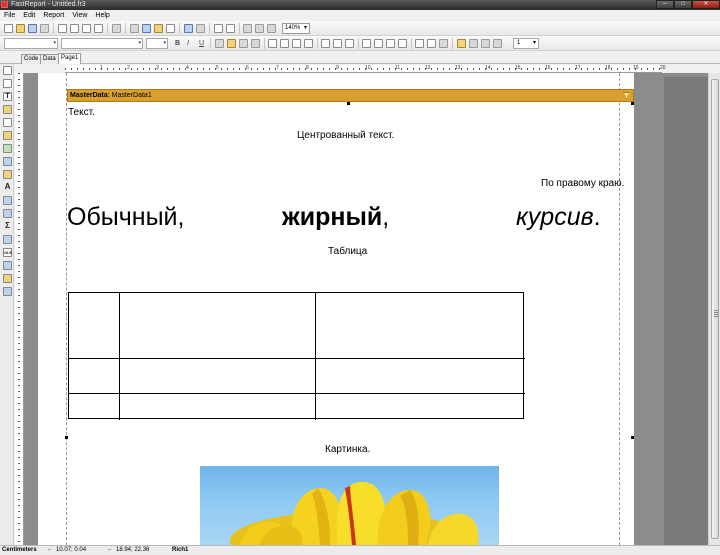 Image resolution: width=720 pixels, height=555 pixels. Describe the element at coordinates (683, 4) in the screenshot. I see `maximize-button: □` at that location.